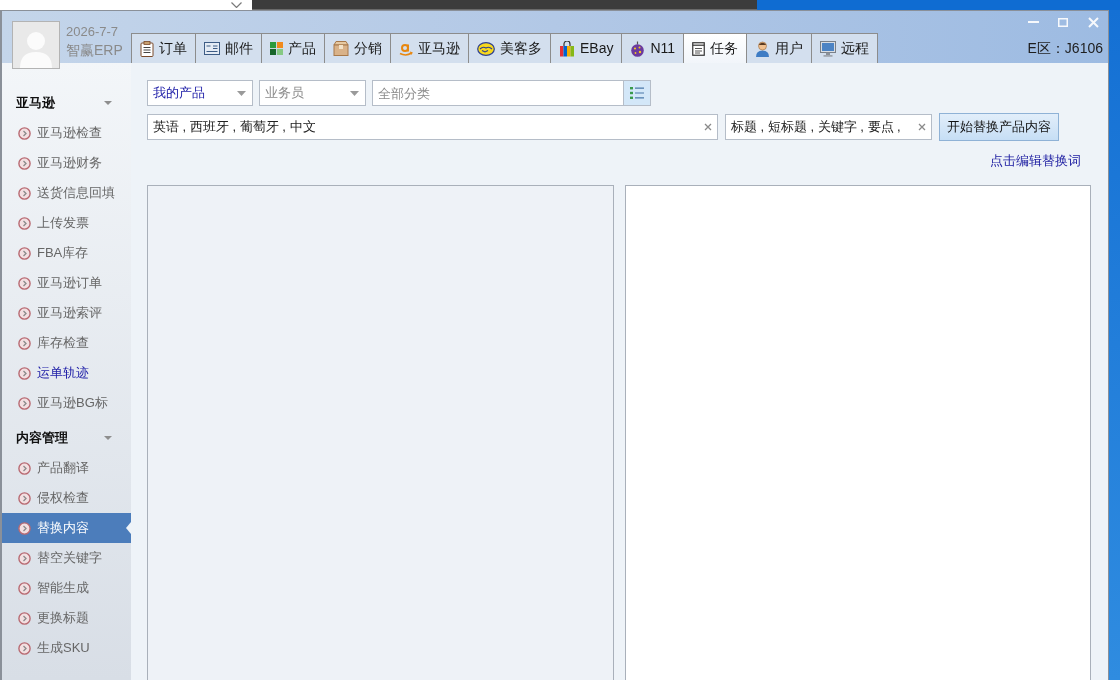  Describe the element at coordinates (66, 343) in the screenshot. I see `sidebar-item: 库存检查` at that location.